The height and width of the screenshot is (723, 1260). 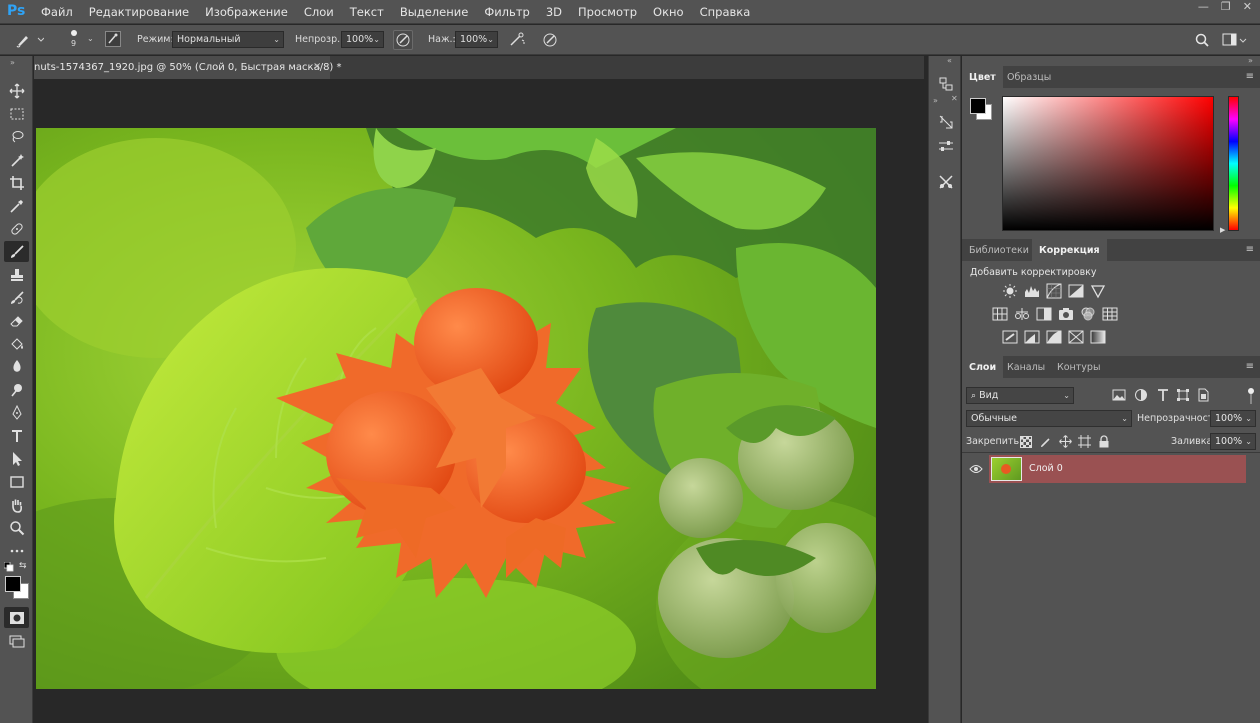 What do you see at coordinates (1226, 6) in the screenshot?
I see `restore-button: ❐` at bounding box center [1226, 6].